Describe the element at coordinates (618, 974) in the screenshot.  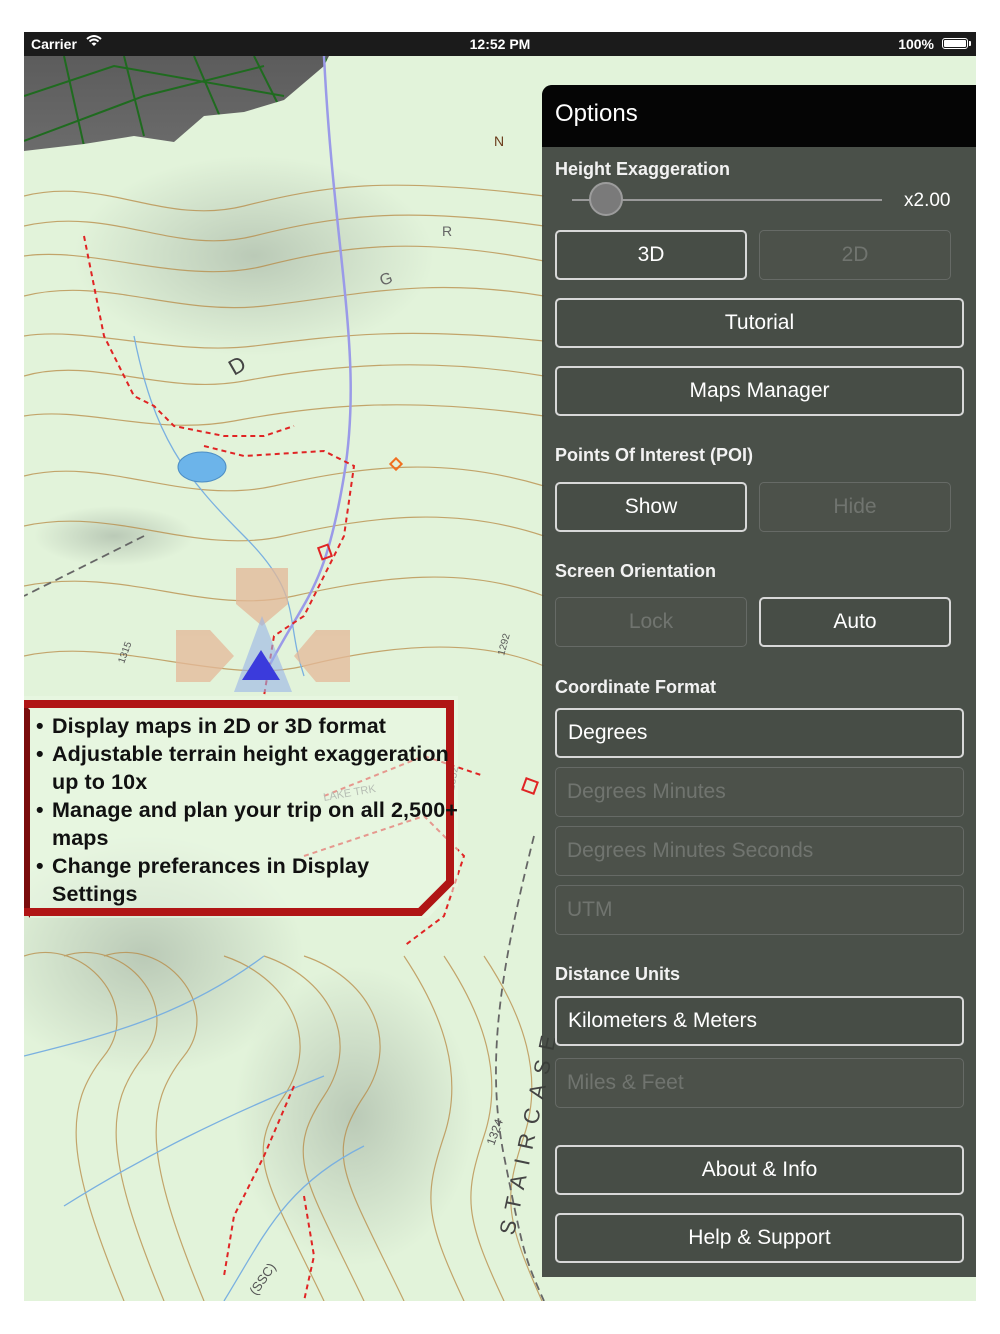
I see `distance-units-label: Distance Units` at that location.